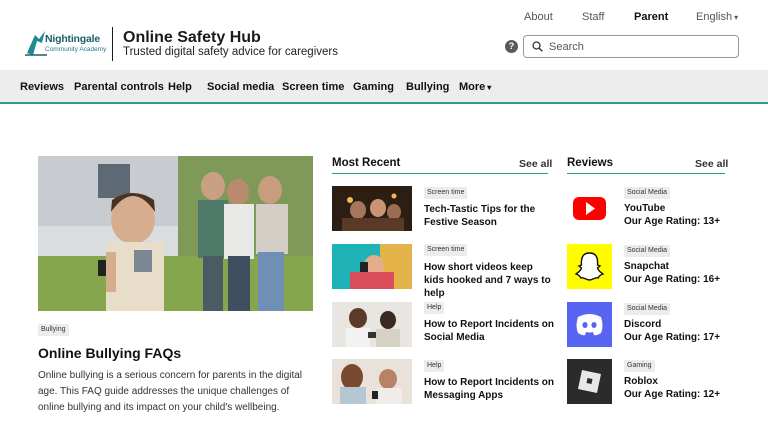  What do you see at coordinates (366, 163) in the screenshot?
I see `most-recent-heading: Most Recent` at bounding box center [366, 163].